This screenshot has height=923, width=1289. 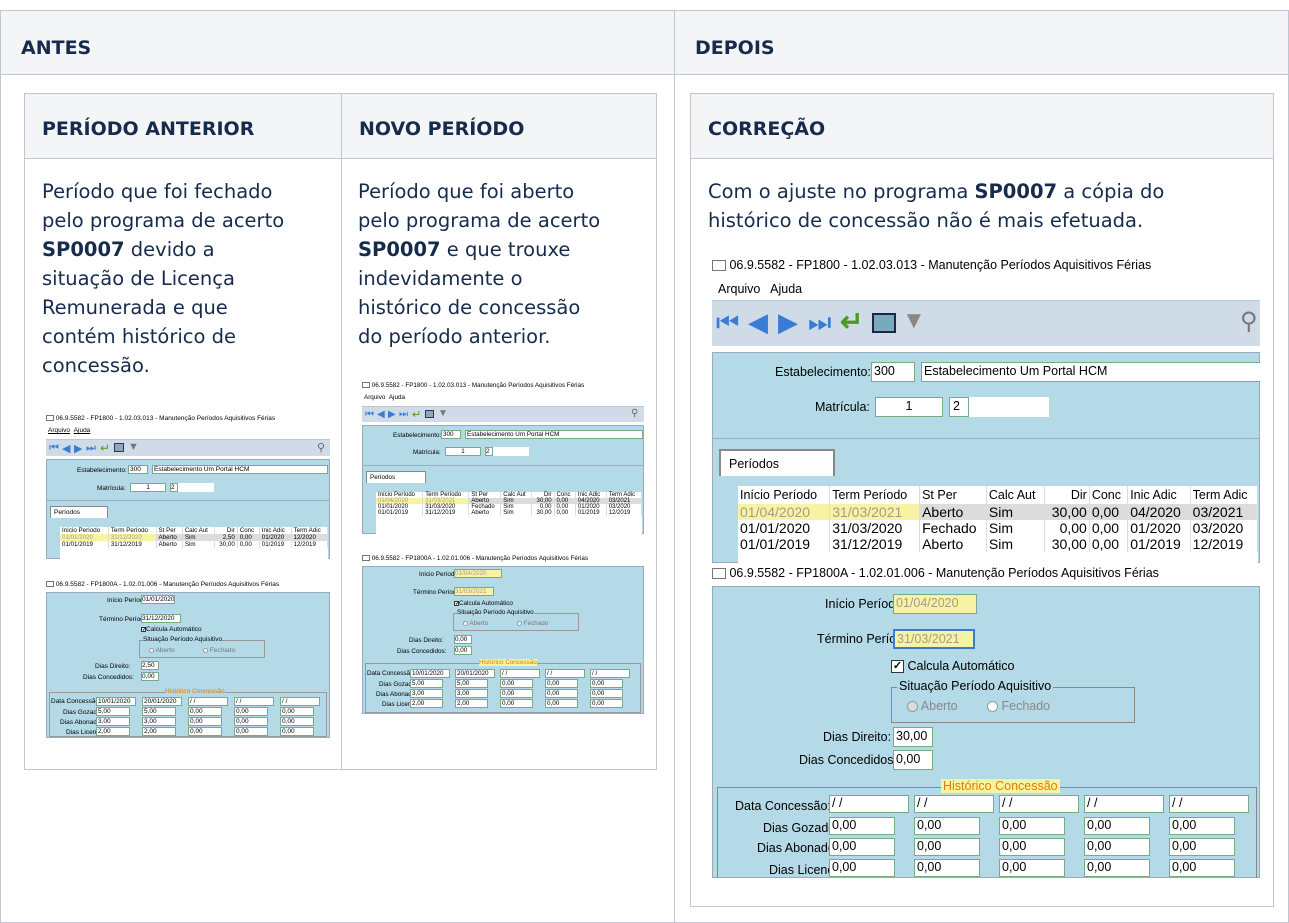 What do you see at coordinates (161, 618) in the screenshot?
I see `termino-field: 31/12/2020` at bounding box center [161, 618].